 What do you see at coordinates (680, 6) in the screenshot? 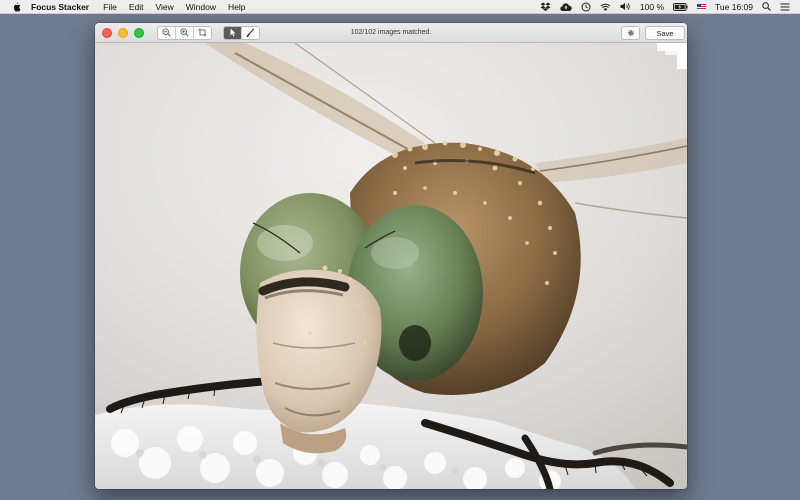
I see `battery-icon` at bounding box center [680, 6].